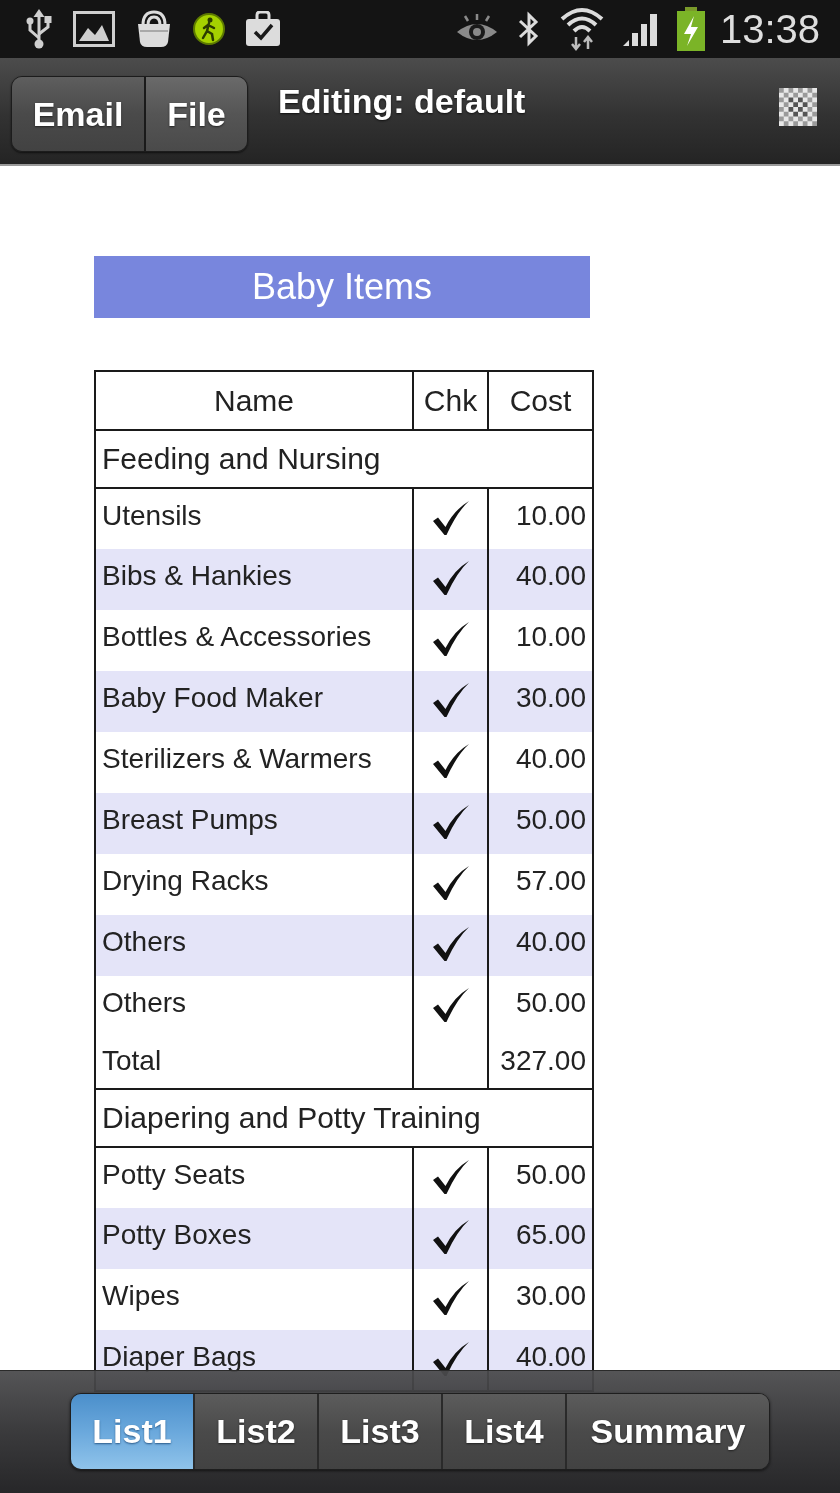  What do you see at coordinates (254, 1177) in the screenshot?
I see `item-name: Potty Seats` at bounding box center [254, 1177].